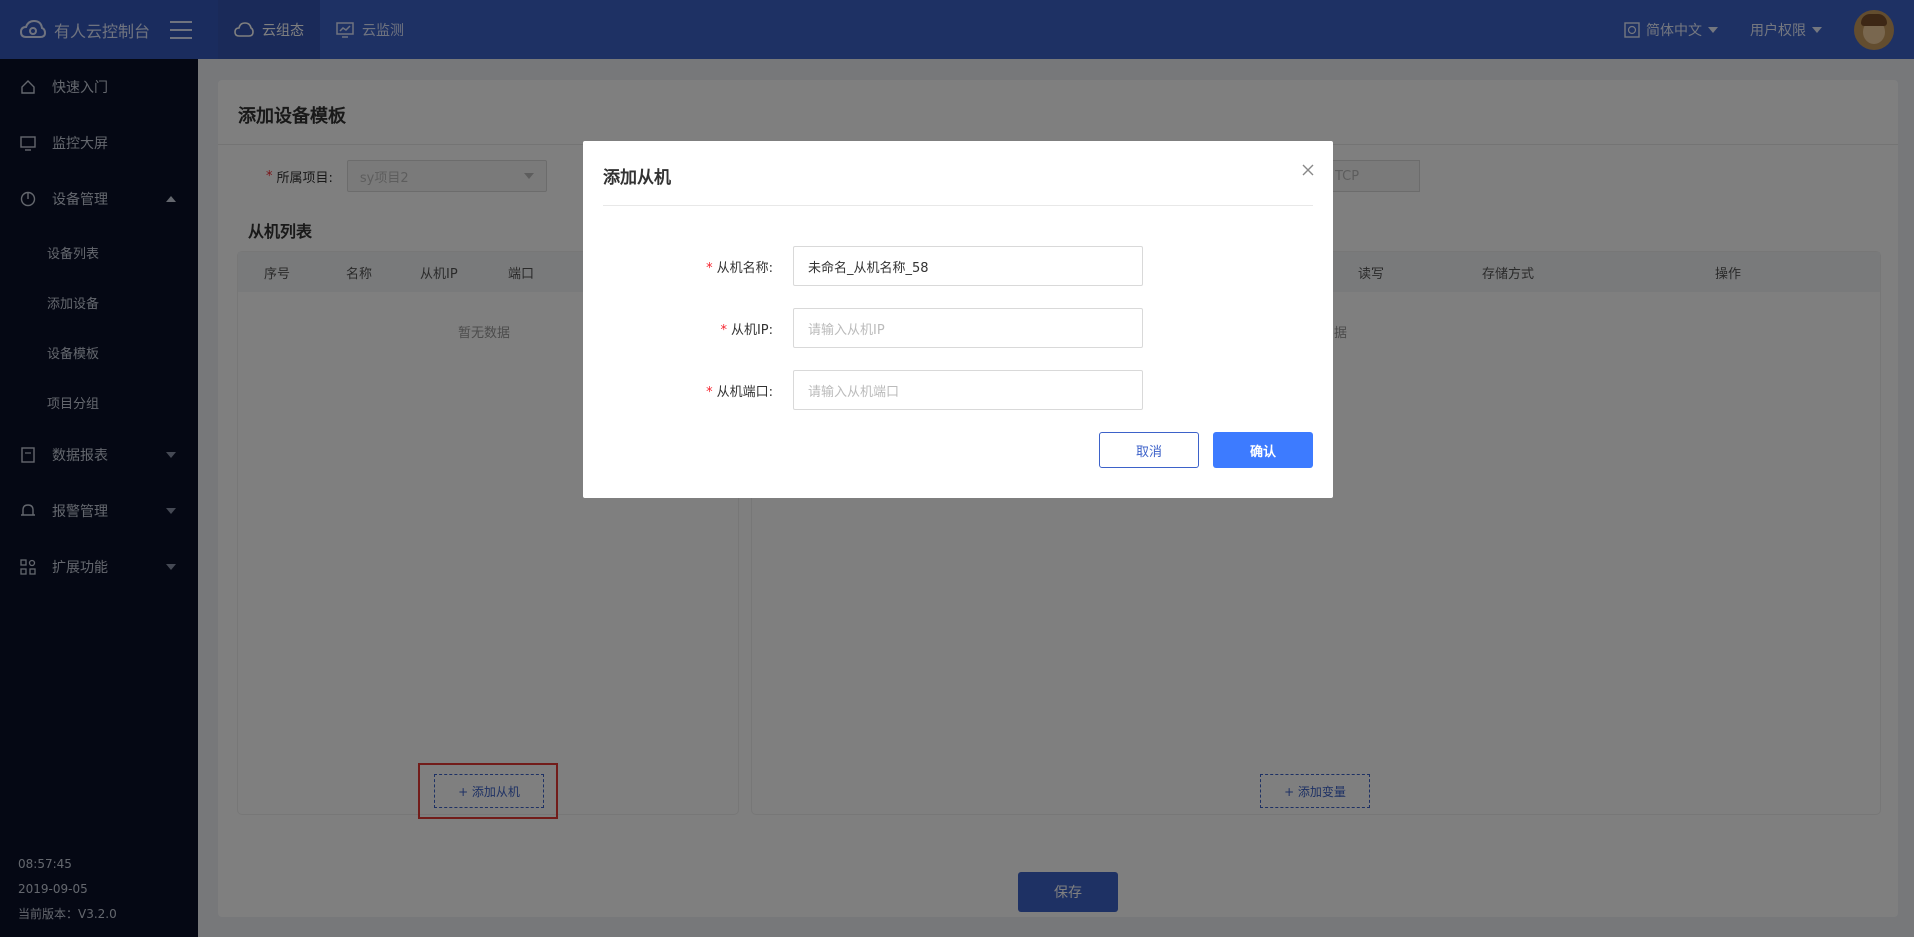 The height and width of the screenshot is (937, 1914). What do you see at coordinates (1308, 171) in the screenshot?
I see `close-icon` at bounding box center [1308, 171].